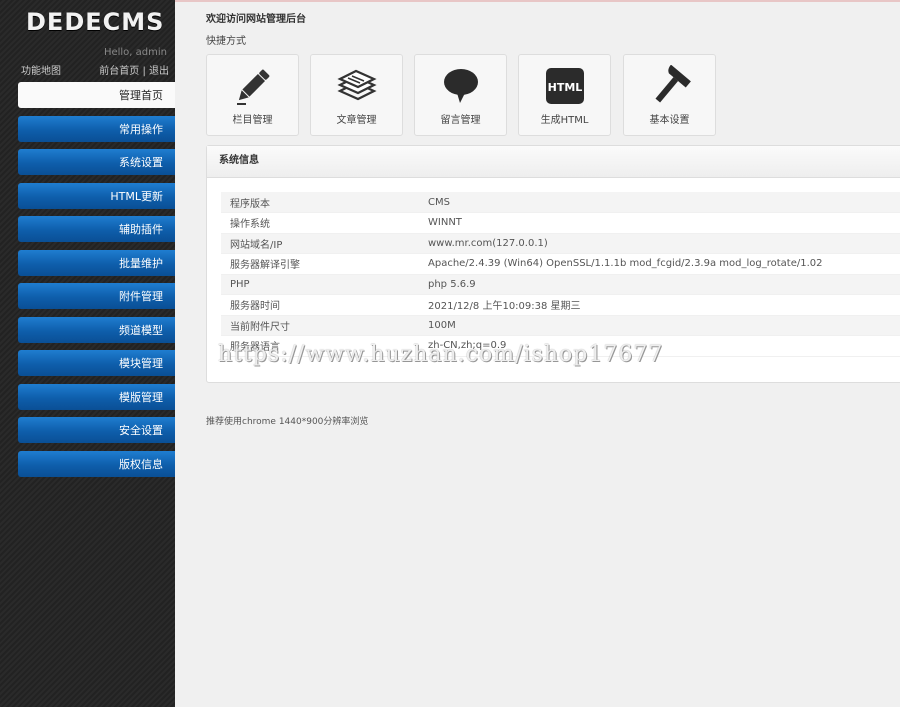 This screenshot has height=707, width=900. What do you see at coordinates (356, 85) in the screenshot?
I see `papers-icon` at bounding box center [356, 85].